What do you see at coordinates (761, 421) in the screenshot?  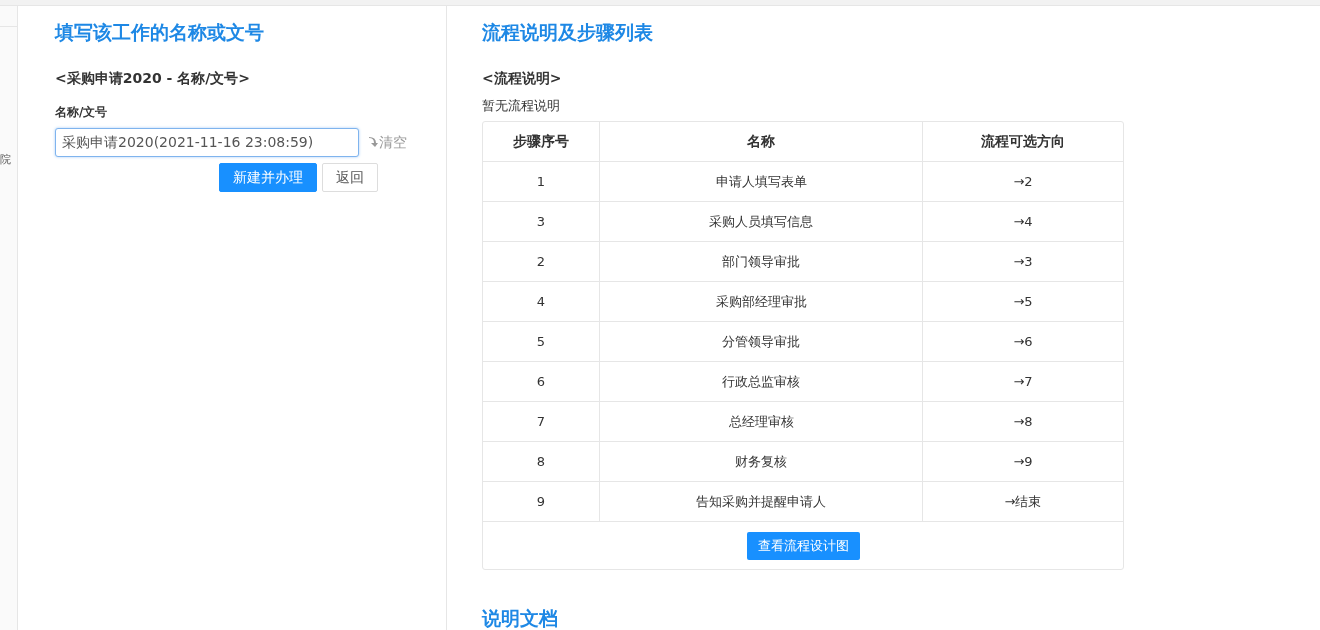 I see `table-cell: 总经理审核` at bounding box center [761, 421].